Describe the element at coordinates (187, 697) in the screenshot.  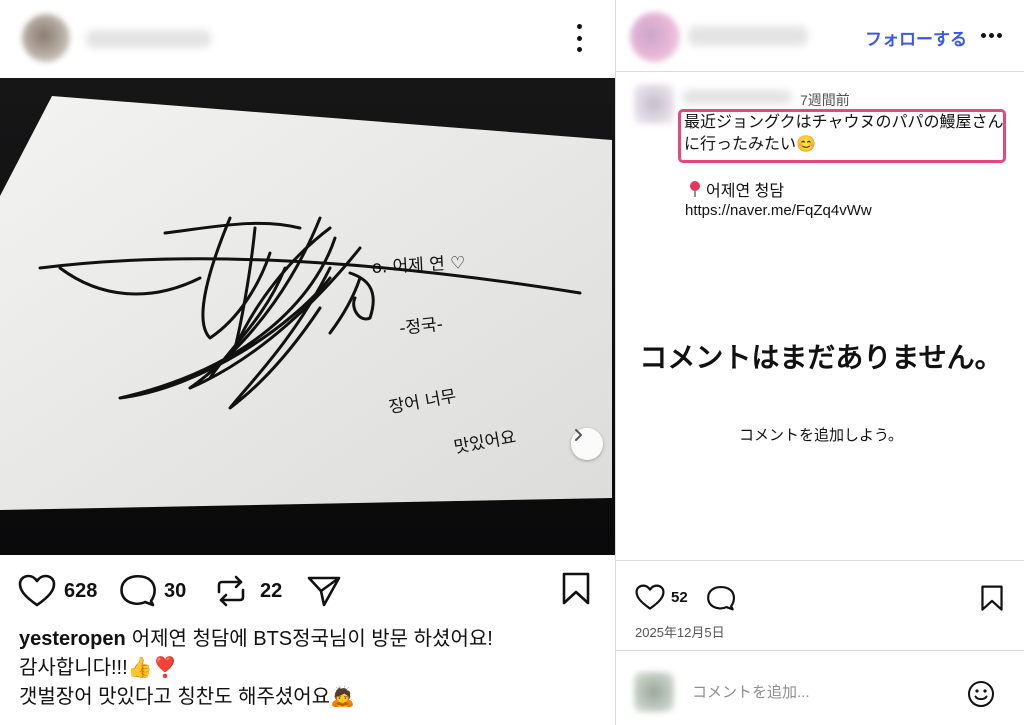
I see `caption-line-3: 갯벌장어 맛있다고 칭찬도 해주셨어요🙇` at that location.